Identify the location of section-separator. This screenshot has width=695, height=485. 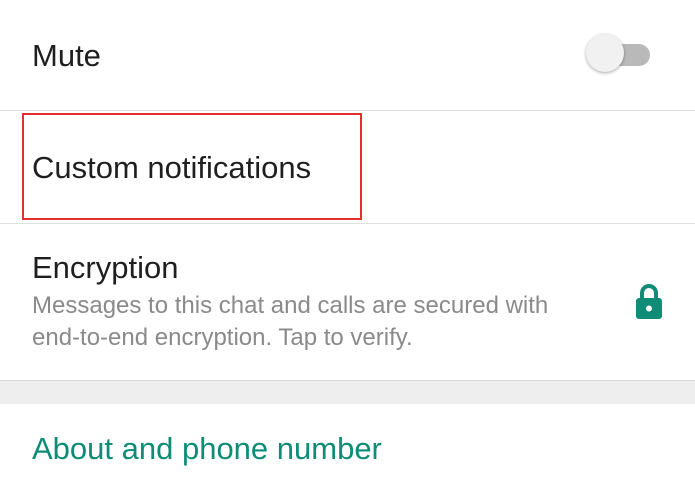
(347, 392).